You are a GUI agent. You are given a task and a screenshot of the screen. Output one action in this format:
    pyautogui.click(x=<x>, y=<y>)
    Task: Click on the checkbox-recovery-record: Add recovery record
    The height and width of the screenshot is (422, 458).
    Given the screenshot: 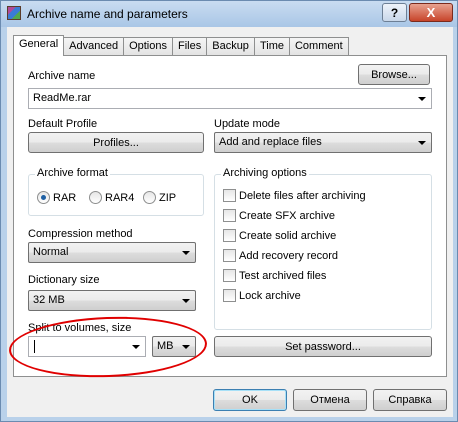 What is the action you would take?
    pyautogui.click(x=280, y=255)
    